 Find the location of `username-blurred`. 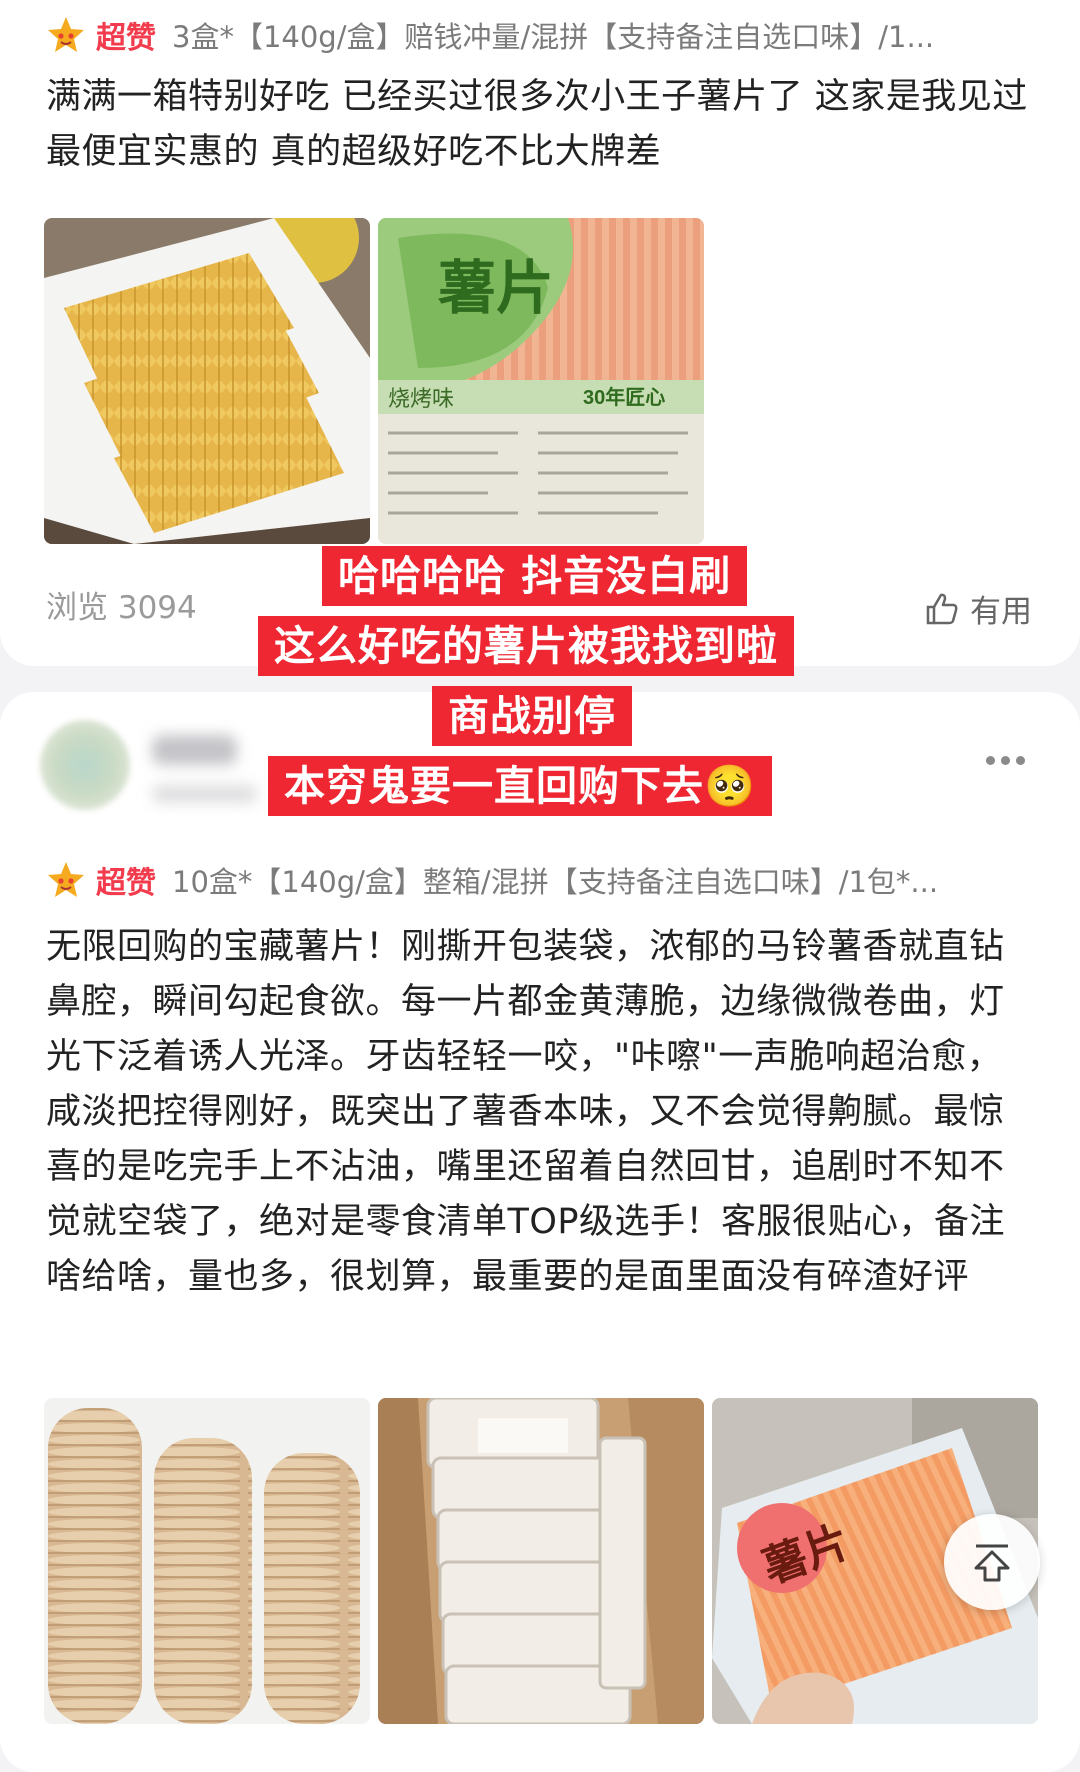

username-blurred is located at coordinates (194, 750).